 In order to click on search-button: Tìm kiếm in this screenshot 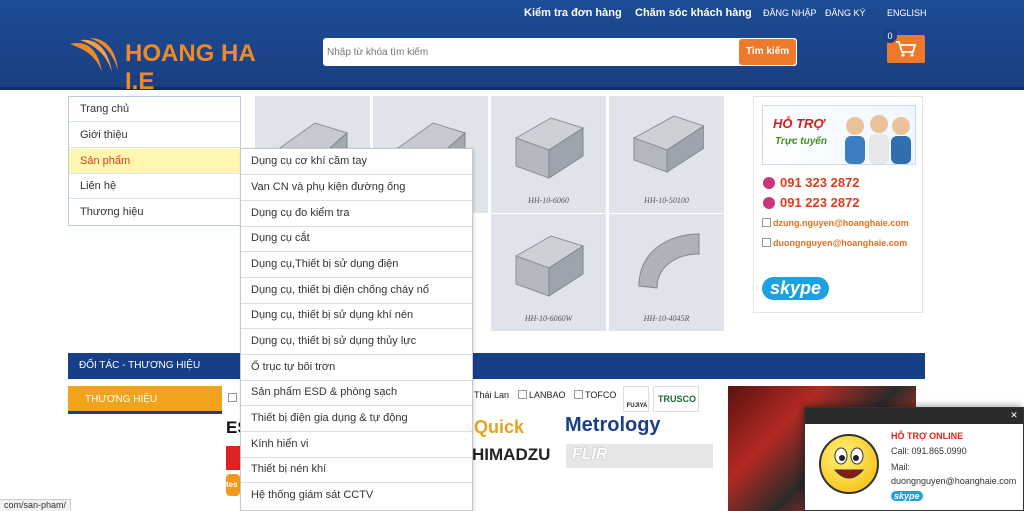, I will do `click(767, 52)`.